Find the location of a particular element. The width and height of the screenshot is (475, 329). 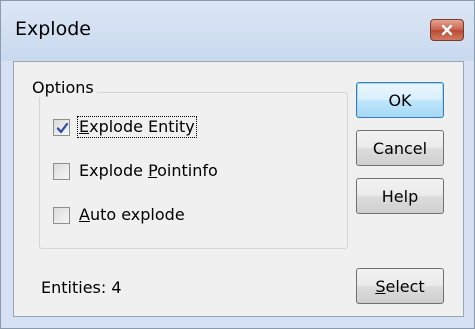

explode-entity-checkbox is located at coordinates (61, 127).